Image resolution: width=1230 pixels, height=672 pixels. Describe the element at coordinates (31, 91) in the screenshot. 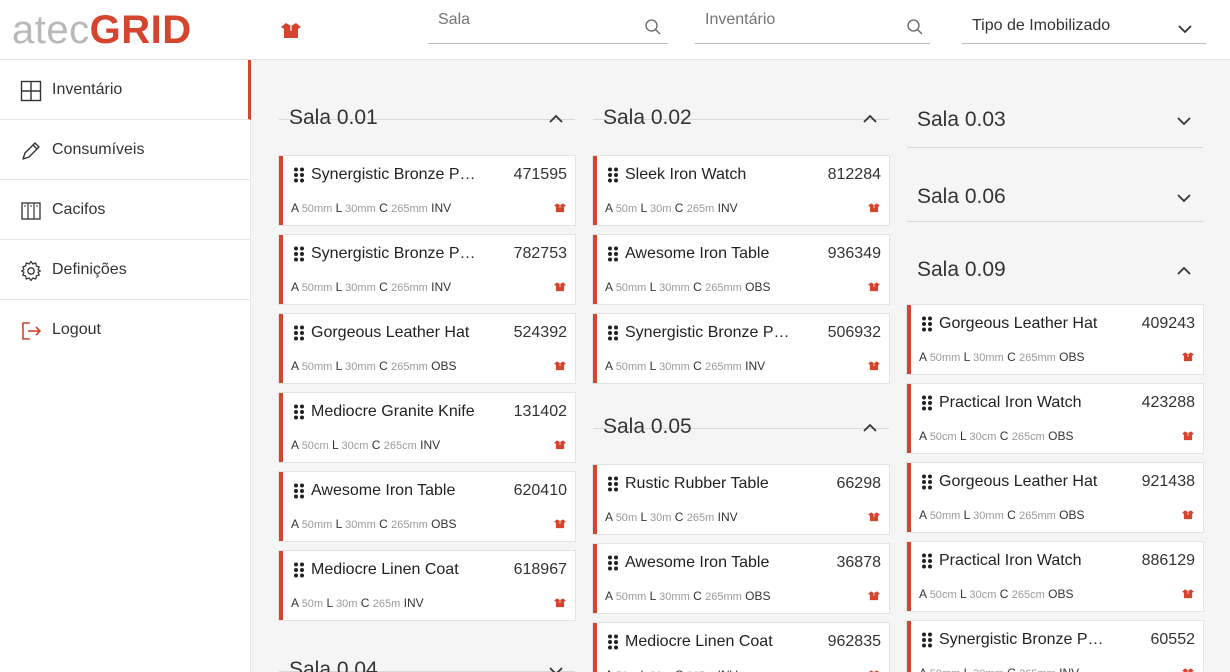

I see `grid-layout-icon` at that location.